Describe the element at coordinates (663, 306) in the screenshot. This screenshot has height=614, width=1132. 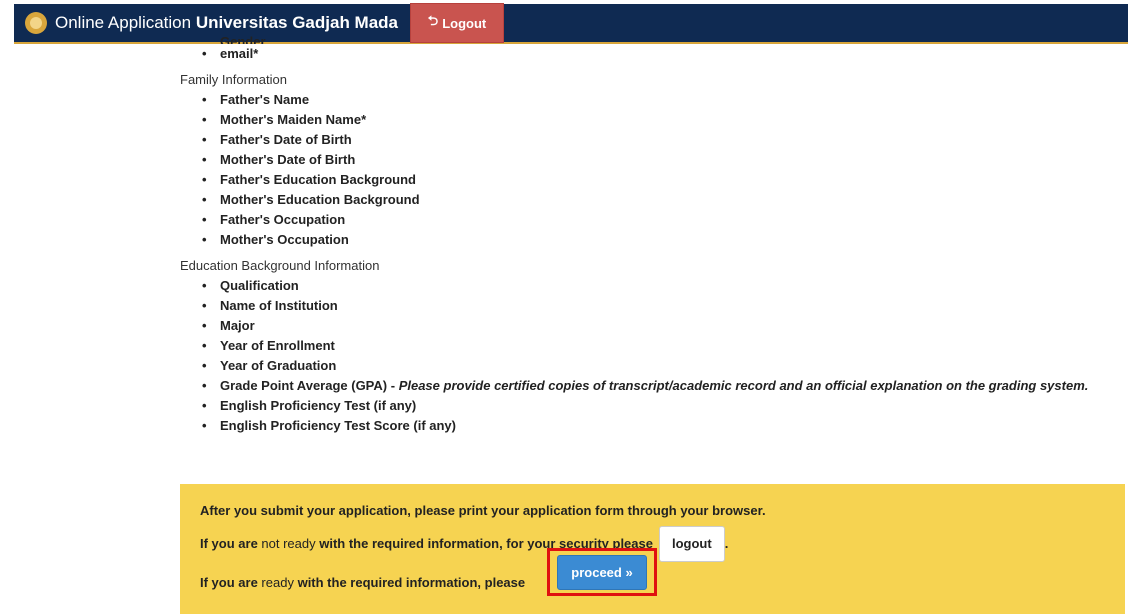
I see `list-item: Name of Institution` at that location.